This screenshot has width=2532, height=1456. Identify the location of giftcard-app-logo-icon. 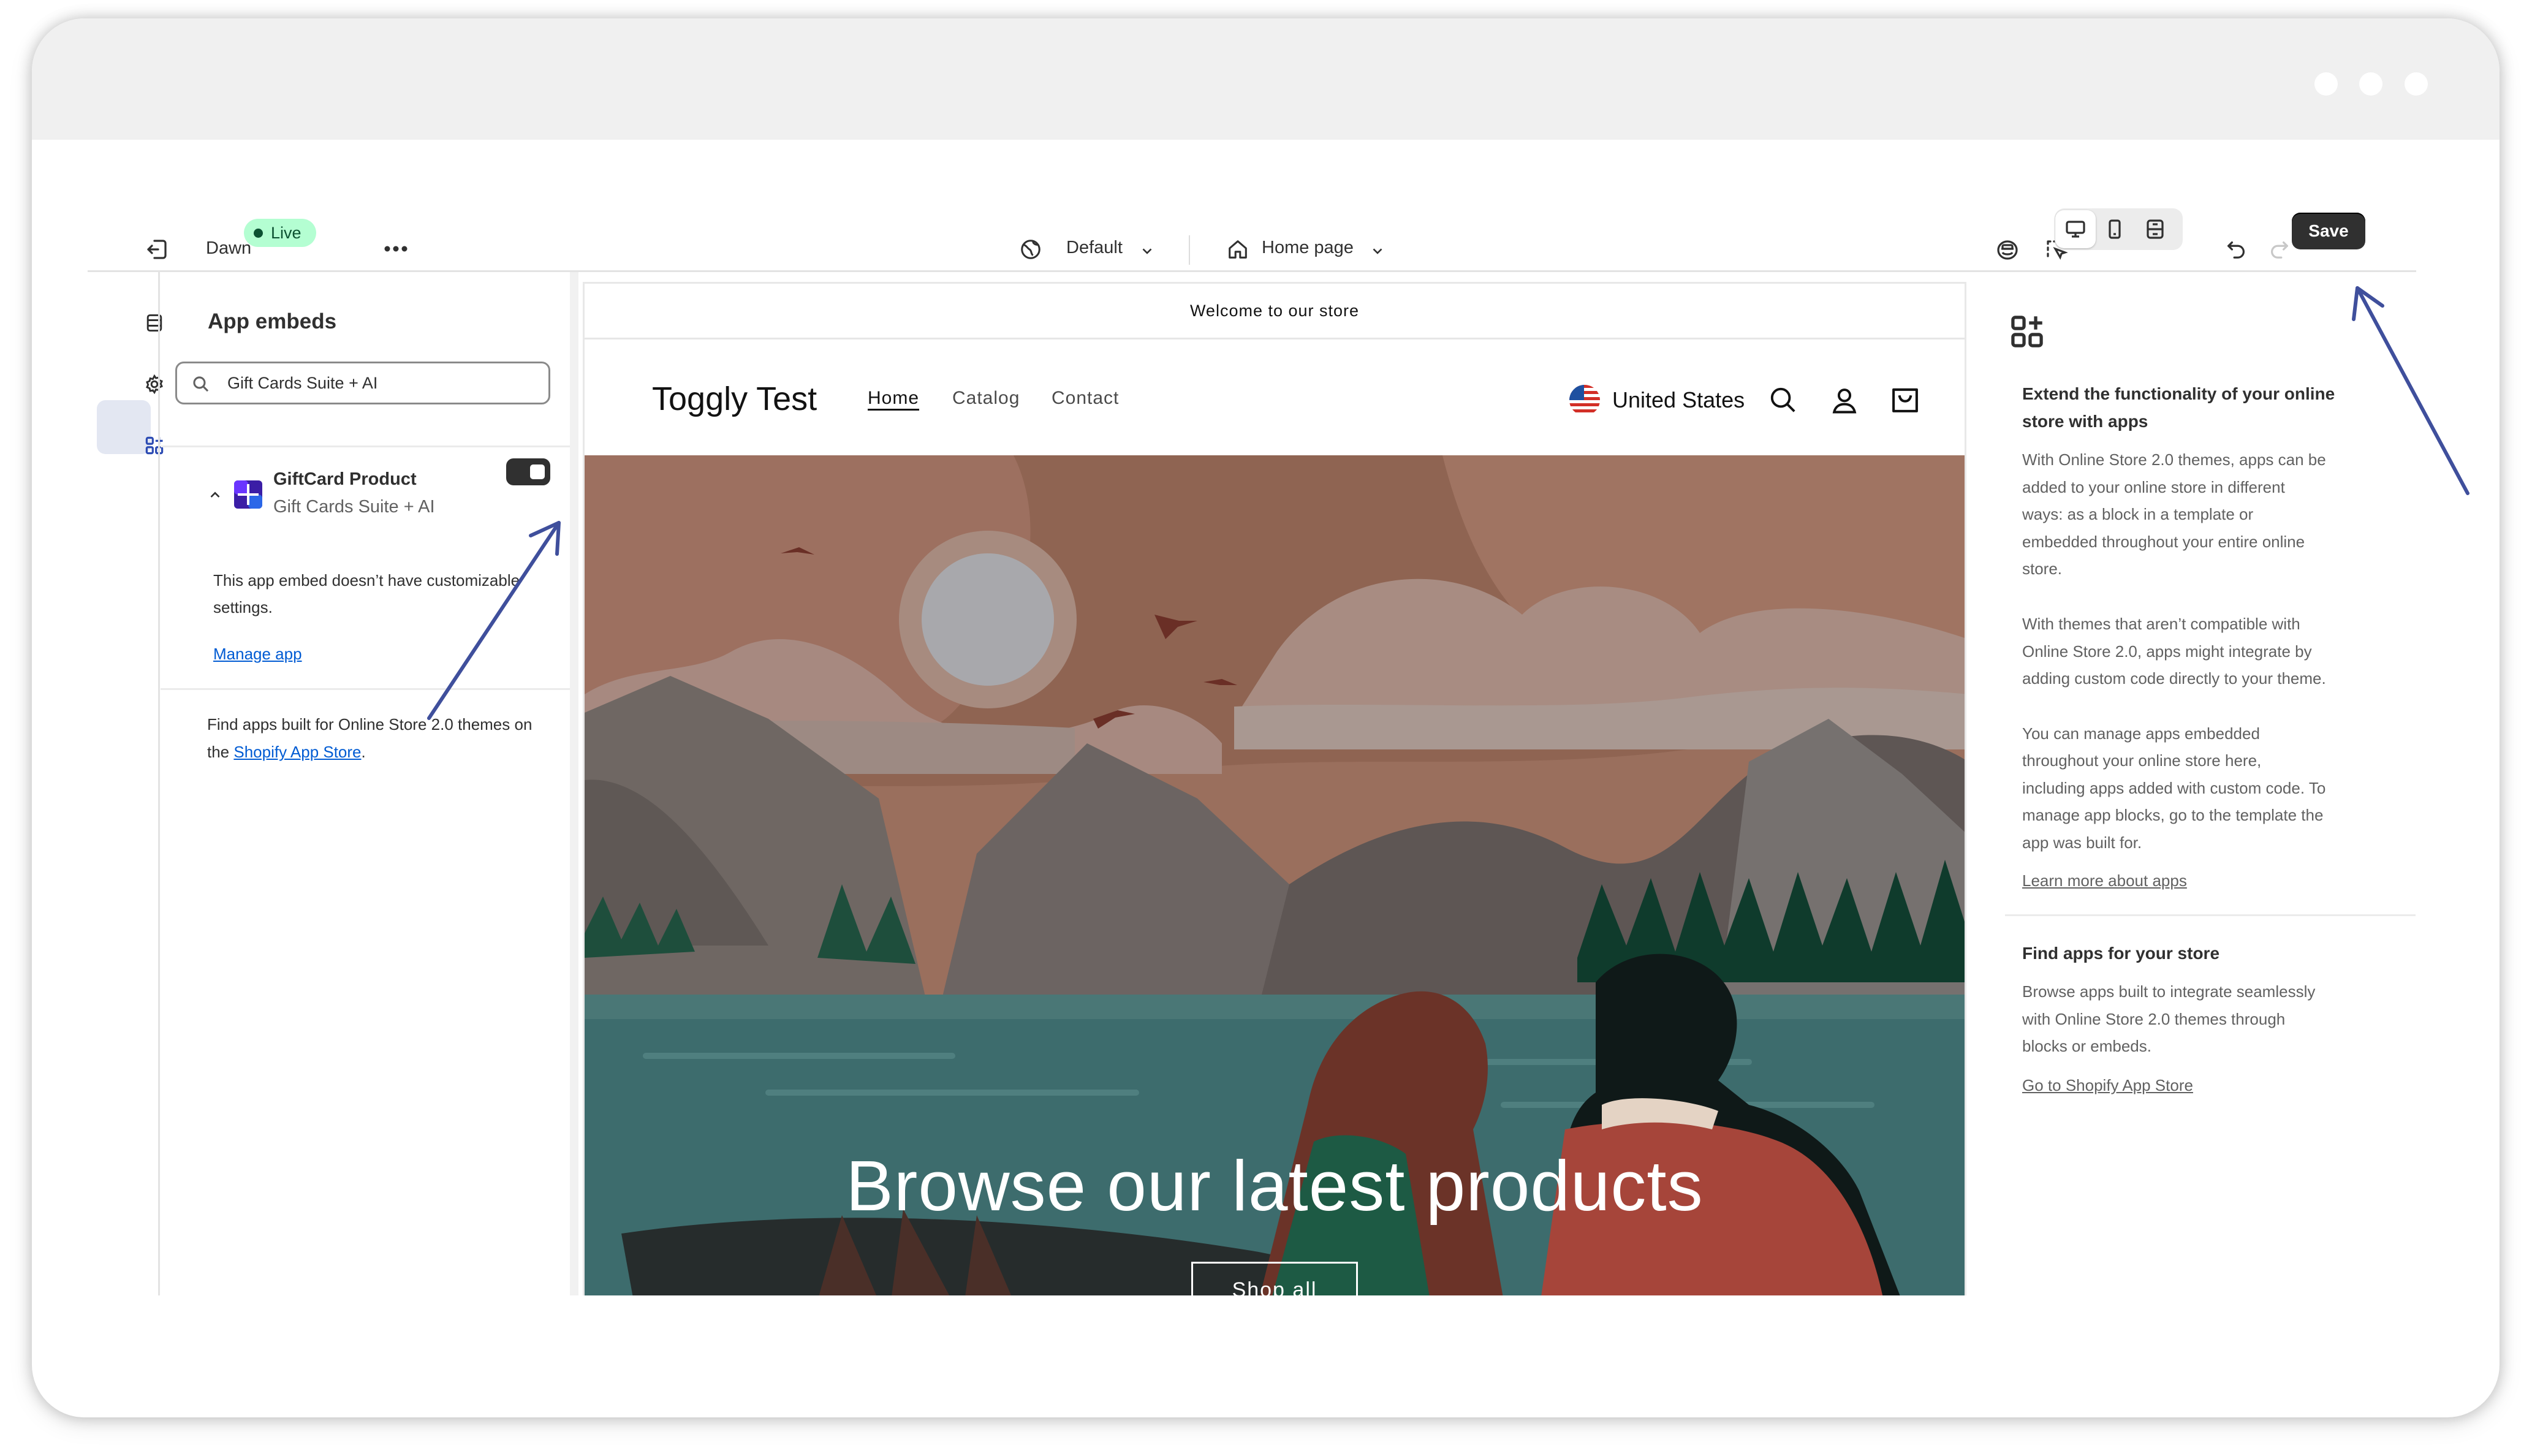
(248, 494).